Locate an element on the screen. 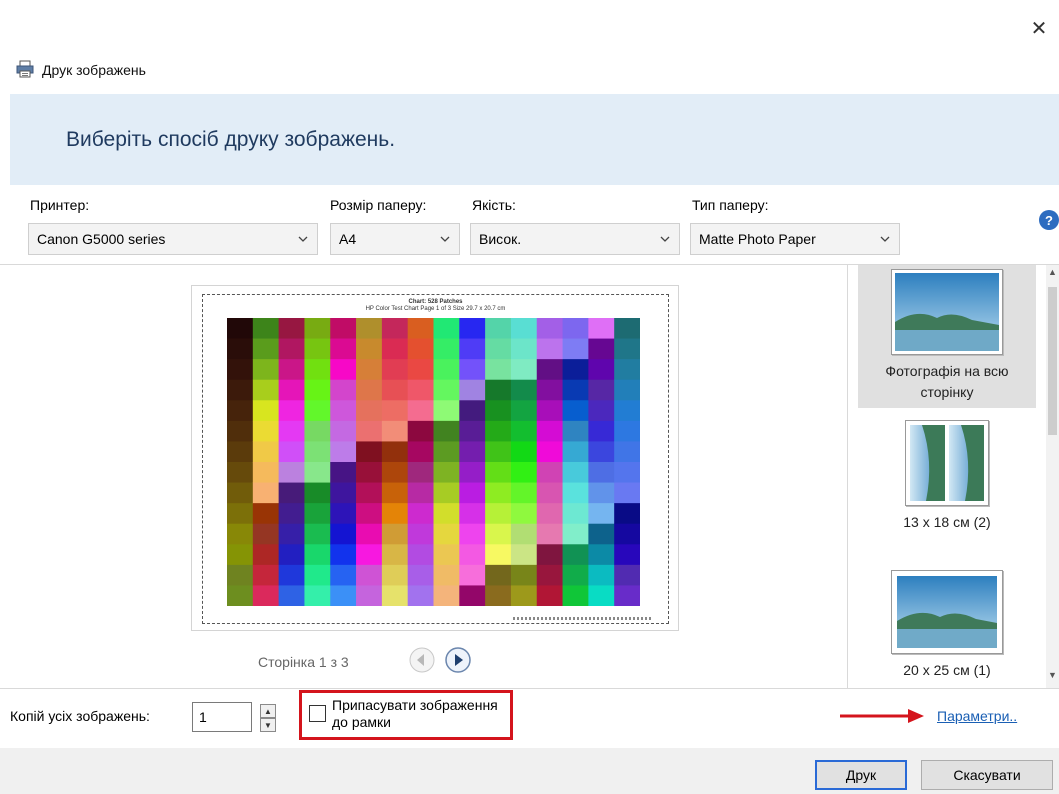 This screenshot has width=1059, height=794. layout-scrollbar: ▲ ▼ is located at coordinates (1052, 476).